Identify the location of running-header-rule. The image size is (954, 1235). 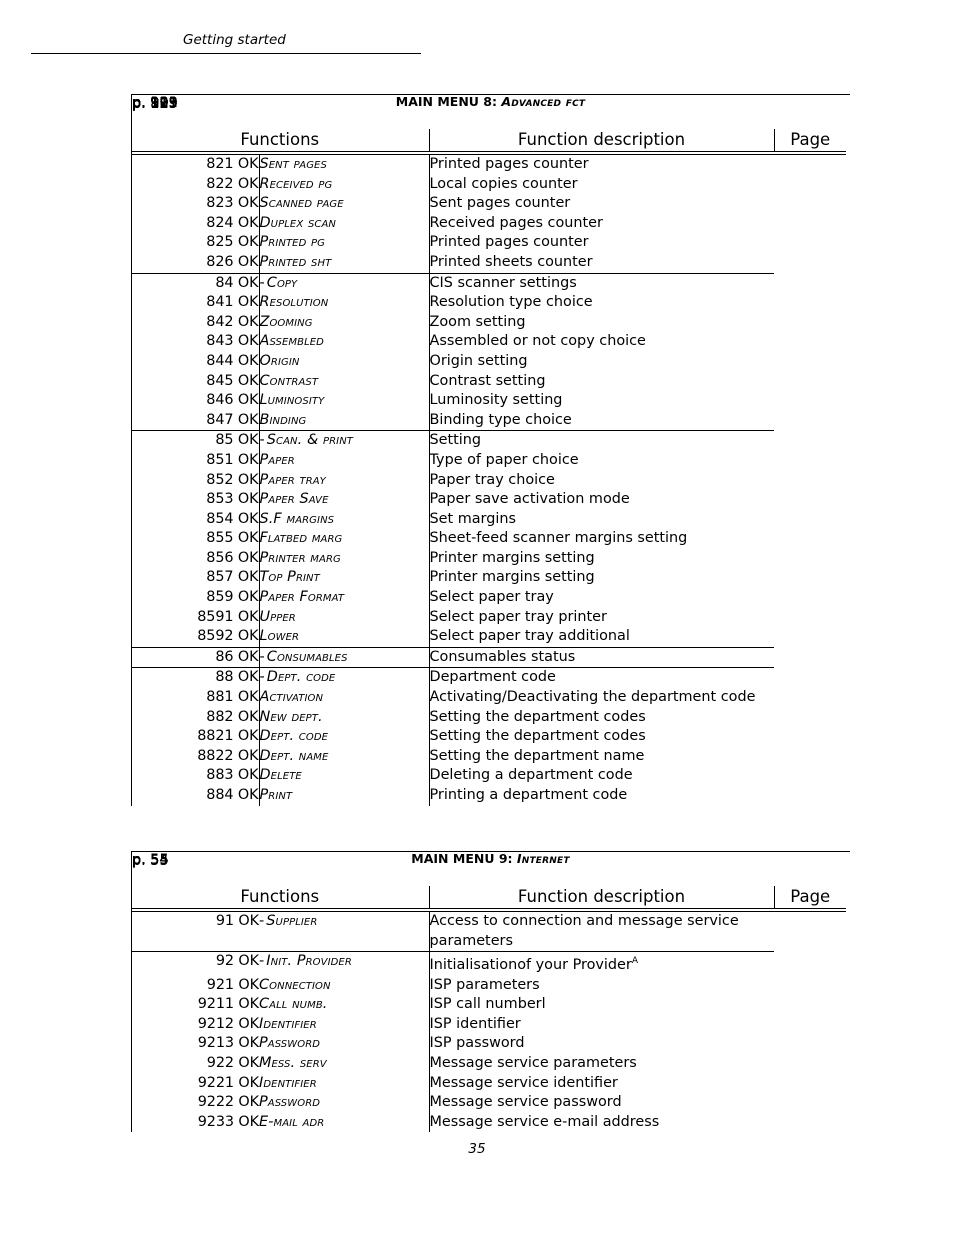
(226, 53).